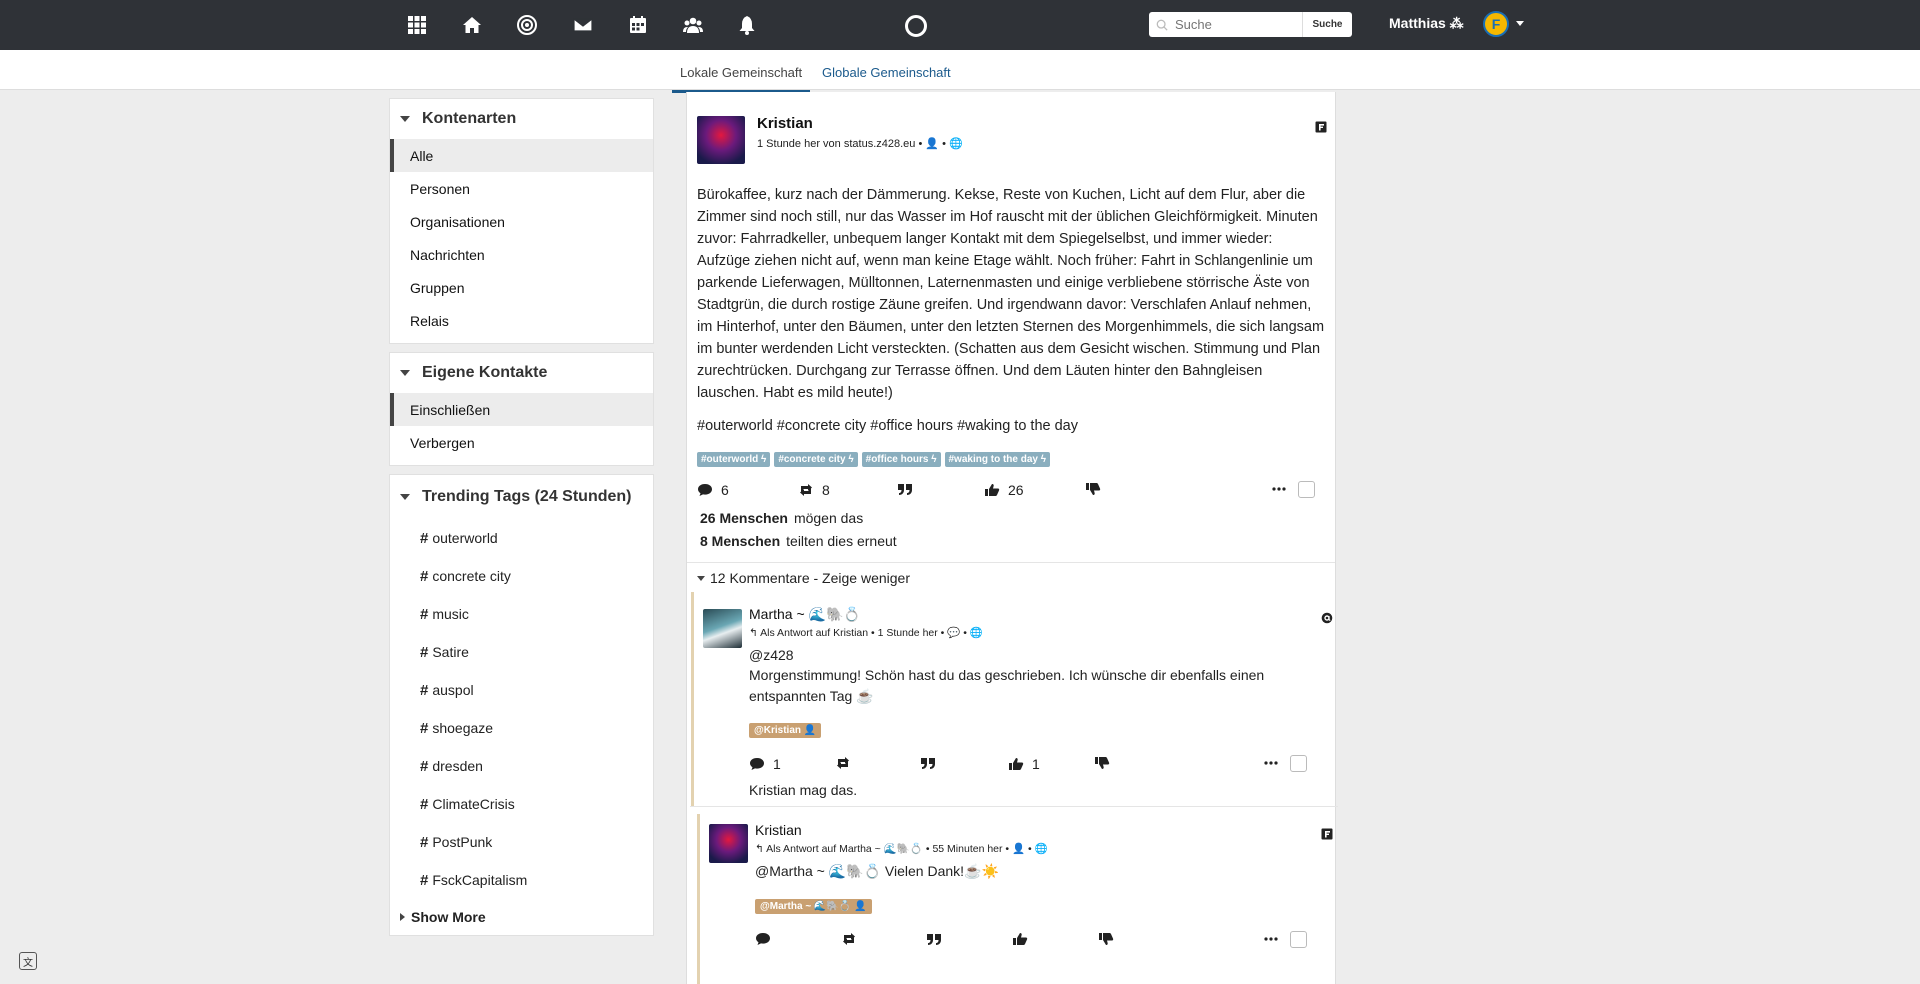  I want to click on comment-actions, so click(1040, 941).